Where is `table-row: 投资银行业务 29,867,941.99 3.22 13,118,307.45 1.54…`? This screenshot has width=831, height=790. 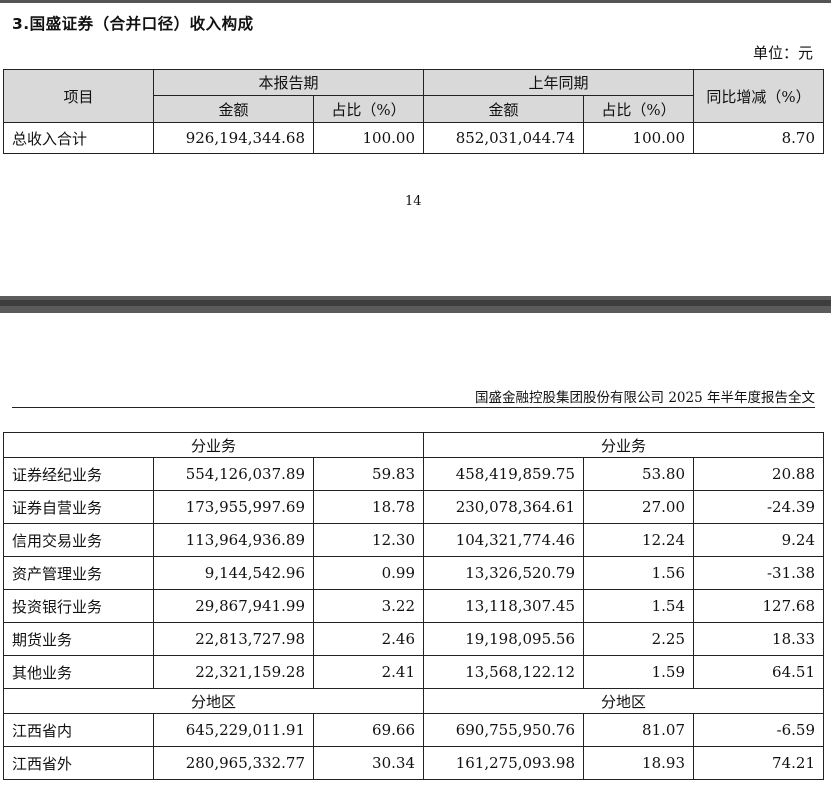 table-row: 投资银行业务 29,867,941.99 3.22 13,118,307.45 1.54… is located at coordinates (413, 606).